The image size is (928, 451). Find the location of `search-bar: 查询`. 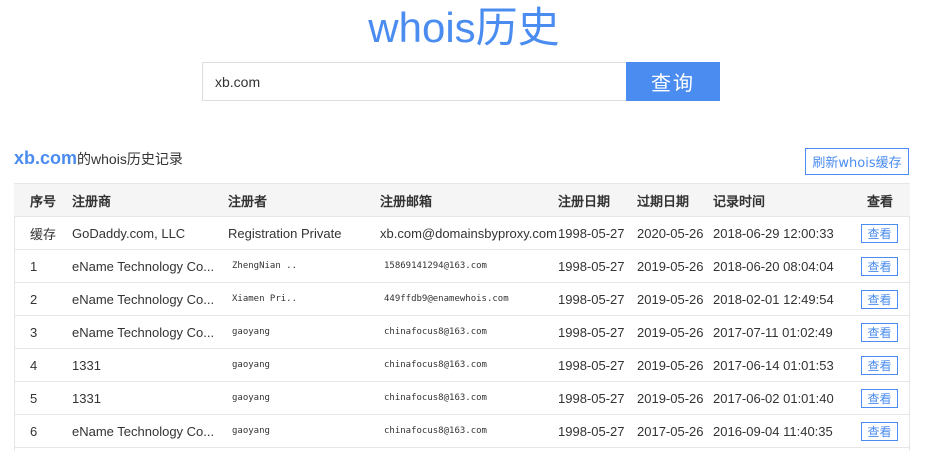

search-bar: 查询 is located at coordinates (461, 81).